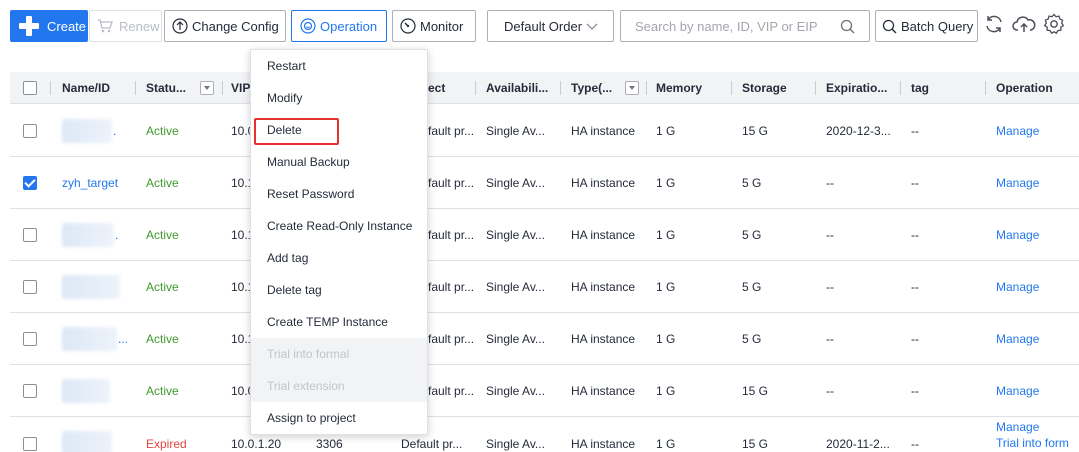 This screenshot has height=452, width=1079. I want to click on type-filter-icon, so click(632, 88).